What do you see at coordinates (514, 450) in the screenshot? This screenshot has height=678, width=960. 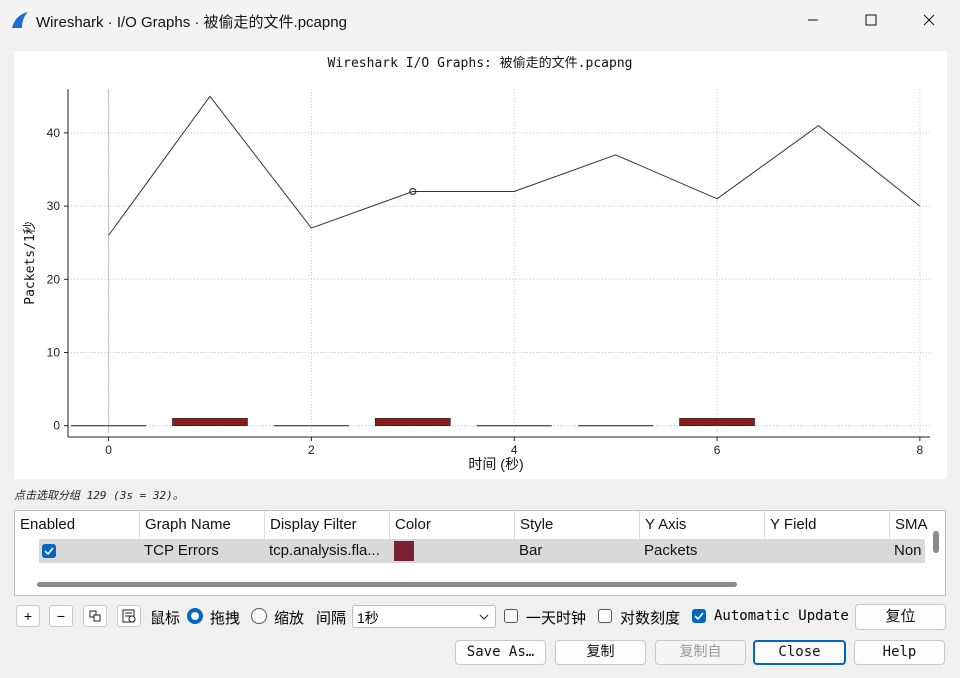 I see `x-tick-label: 4` at bounding box center [514, 450].